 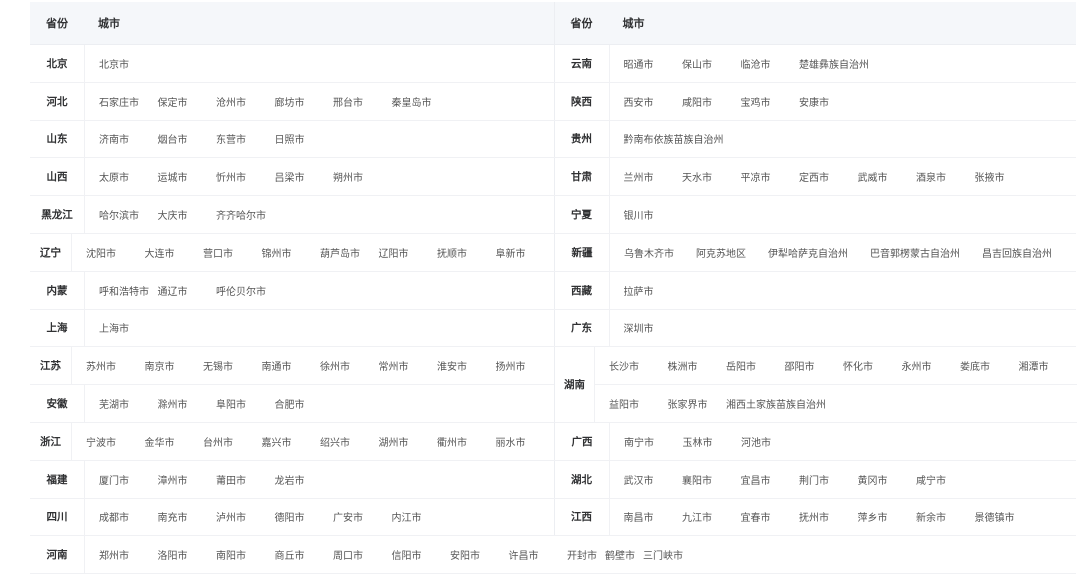 I want to click on city-list: 益阳市 张家界市 湘西土家族苗族自治州, so click(x=836, y=403).